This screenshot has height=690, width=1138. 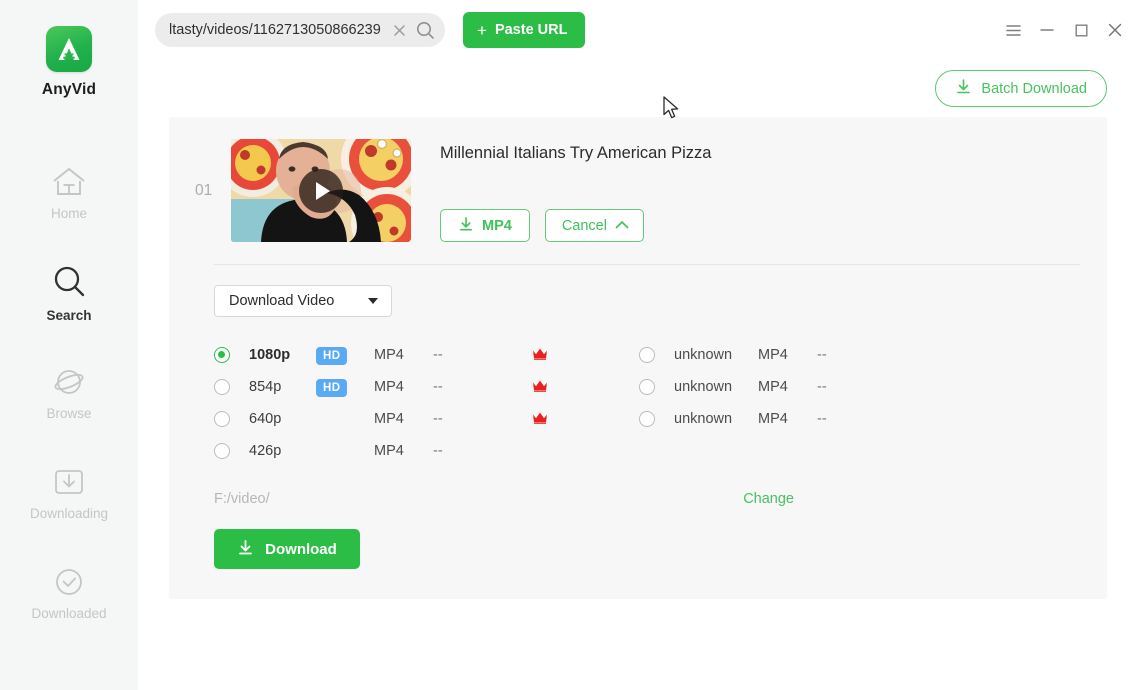 I want to click on sidebar-item-search: Search, so click(x=69, y=293).